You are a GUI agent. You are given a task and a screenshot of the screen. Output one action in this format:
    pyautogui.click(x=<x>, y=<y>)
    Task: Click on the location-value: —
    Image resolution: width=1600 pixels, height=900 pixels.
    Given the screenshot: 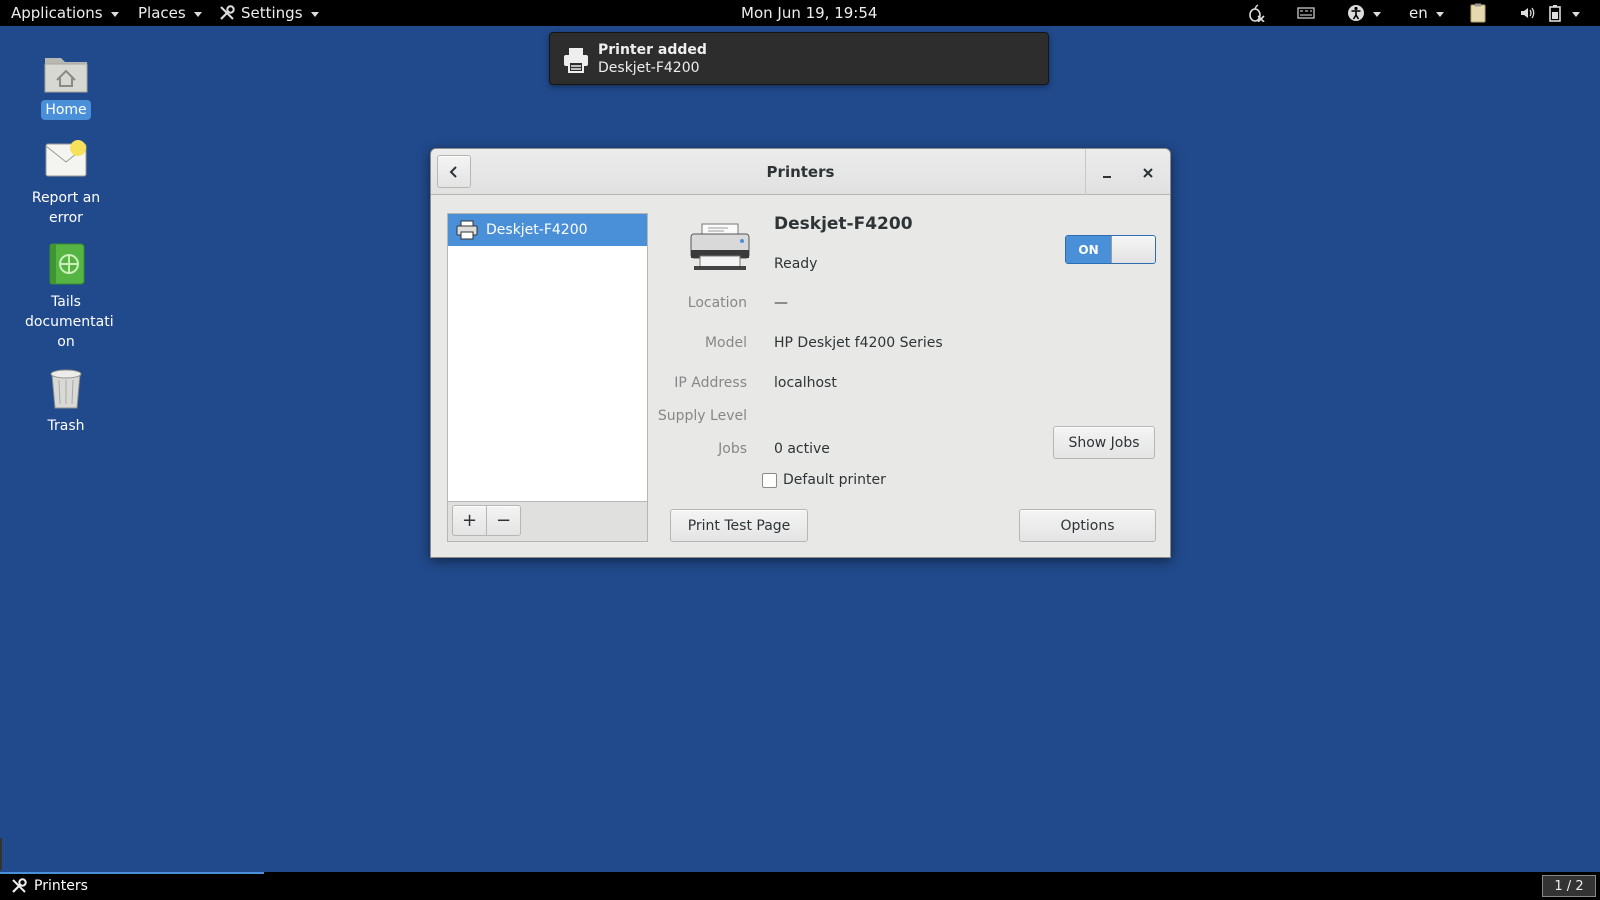 What is the action you would take?
    pyautogui.click(x=781, y=303)
    